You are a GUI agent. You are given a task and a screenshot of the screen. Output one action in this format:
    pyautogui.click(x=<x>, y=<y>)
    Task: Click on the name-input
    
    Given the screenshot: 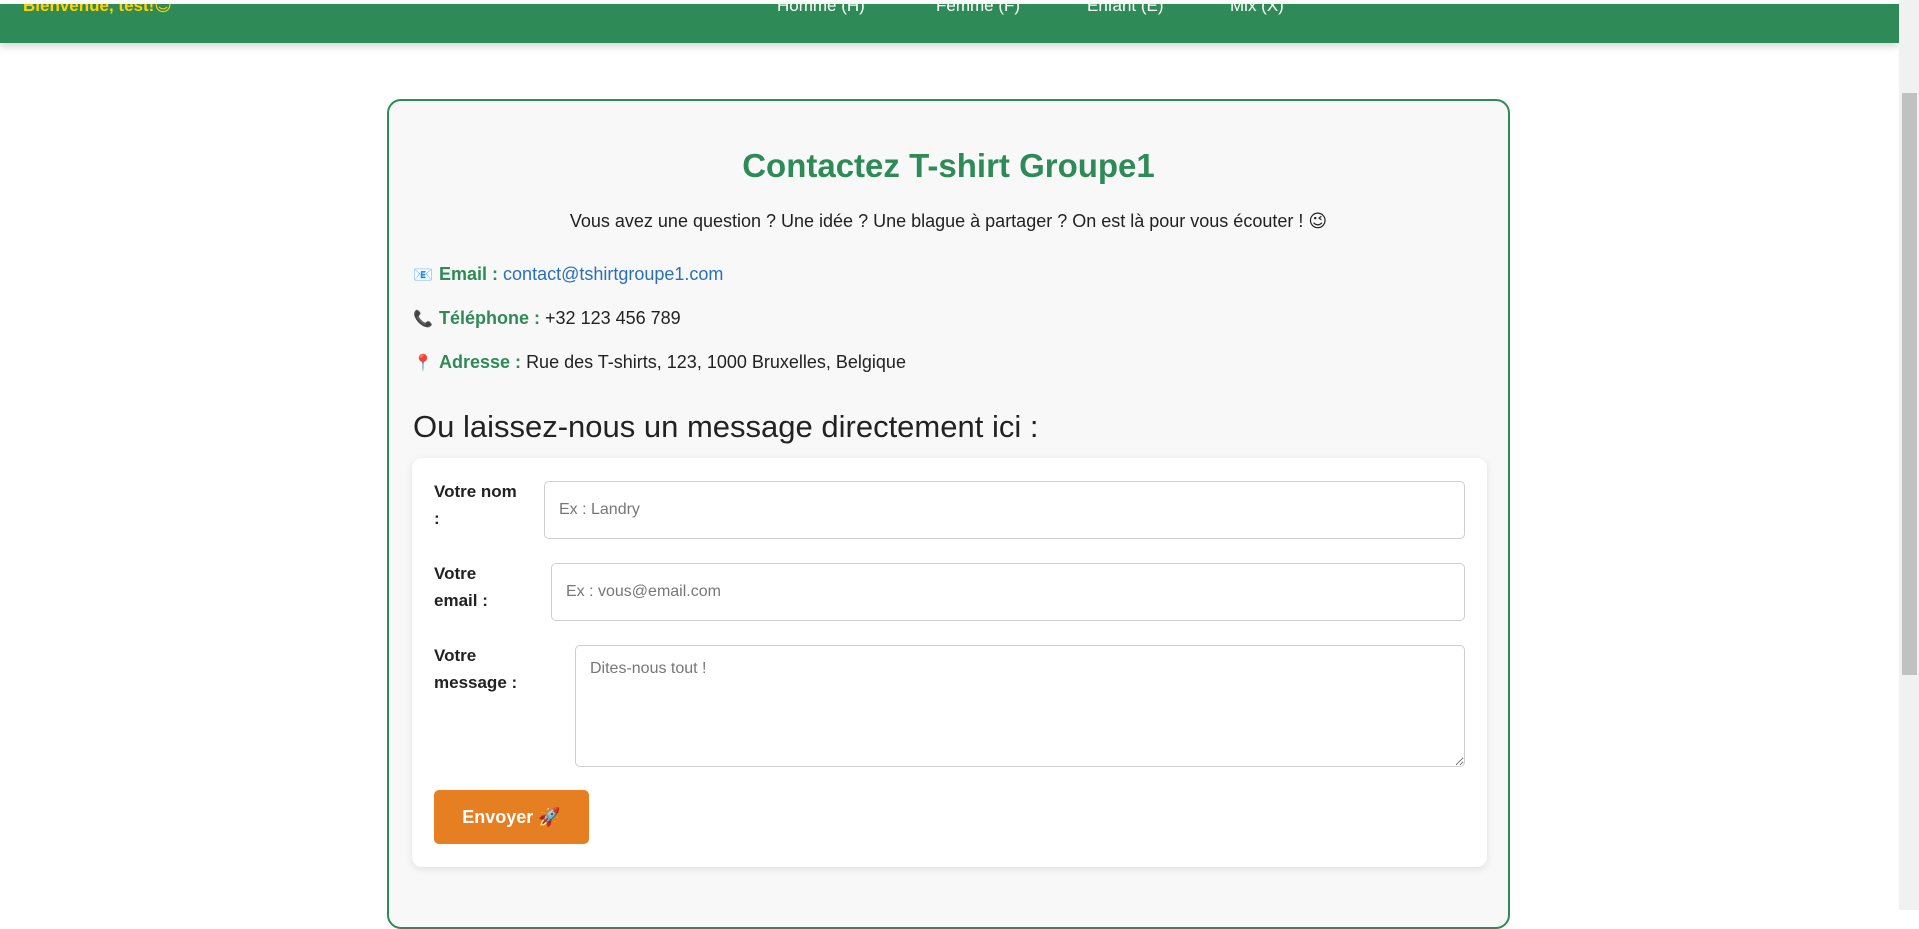 What is the action you would take?
    pyautogui.click(x=1004, y=510)
    